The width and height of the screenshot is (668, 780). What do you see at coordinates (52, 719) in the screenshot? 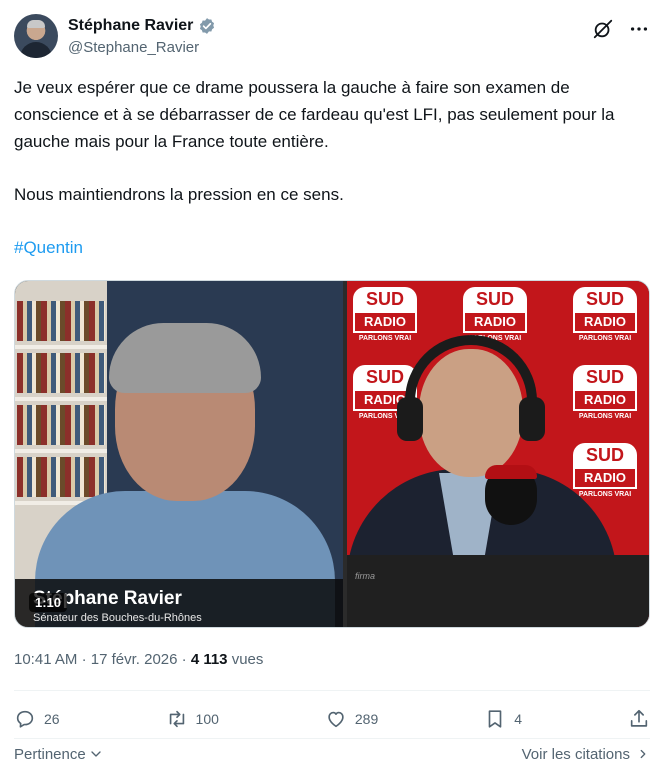
I see `reply-count: 26` at bounding box center [52, 719].